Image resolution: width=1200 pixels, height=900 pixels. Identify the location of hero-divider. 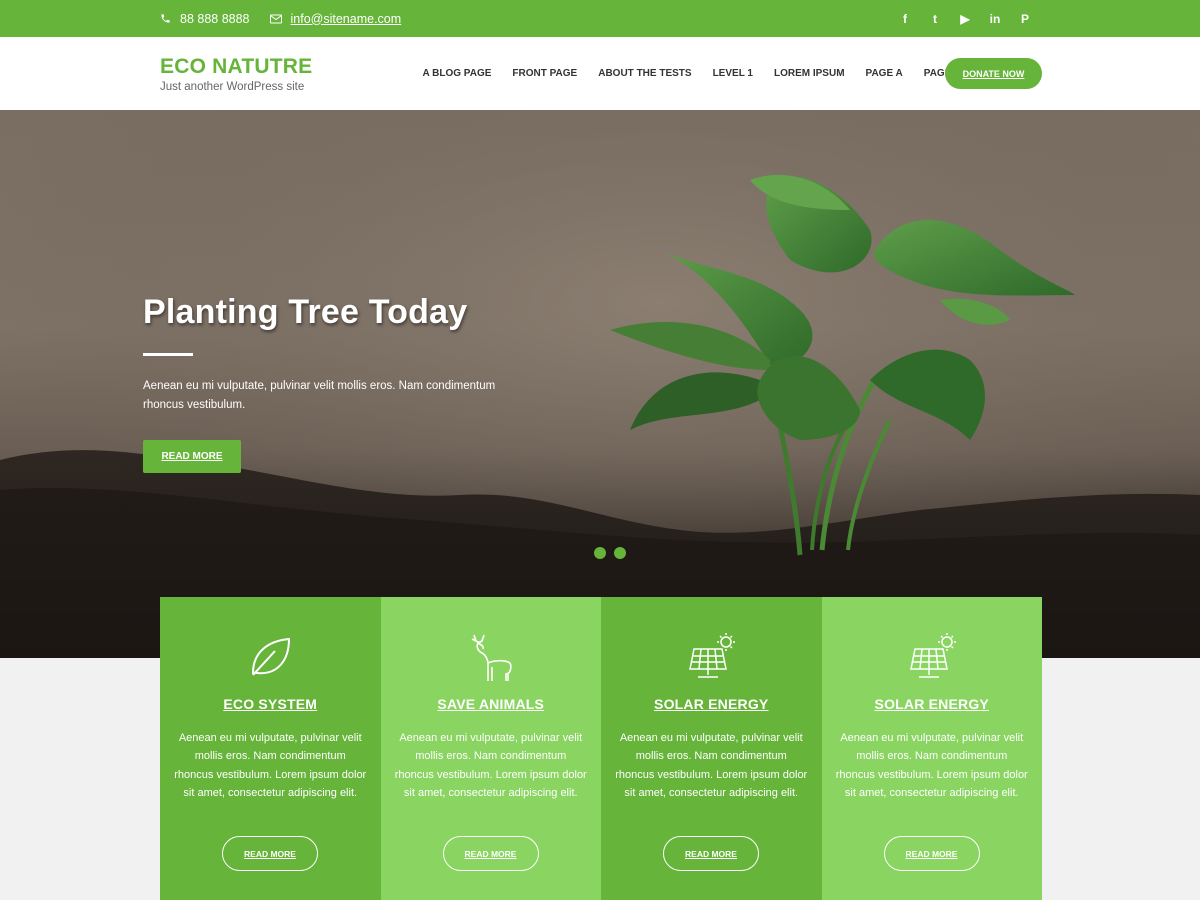
(168, 354).